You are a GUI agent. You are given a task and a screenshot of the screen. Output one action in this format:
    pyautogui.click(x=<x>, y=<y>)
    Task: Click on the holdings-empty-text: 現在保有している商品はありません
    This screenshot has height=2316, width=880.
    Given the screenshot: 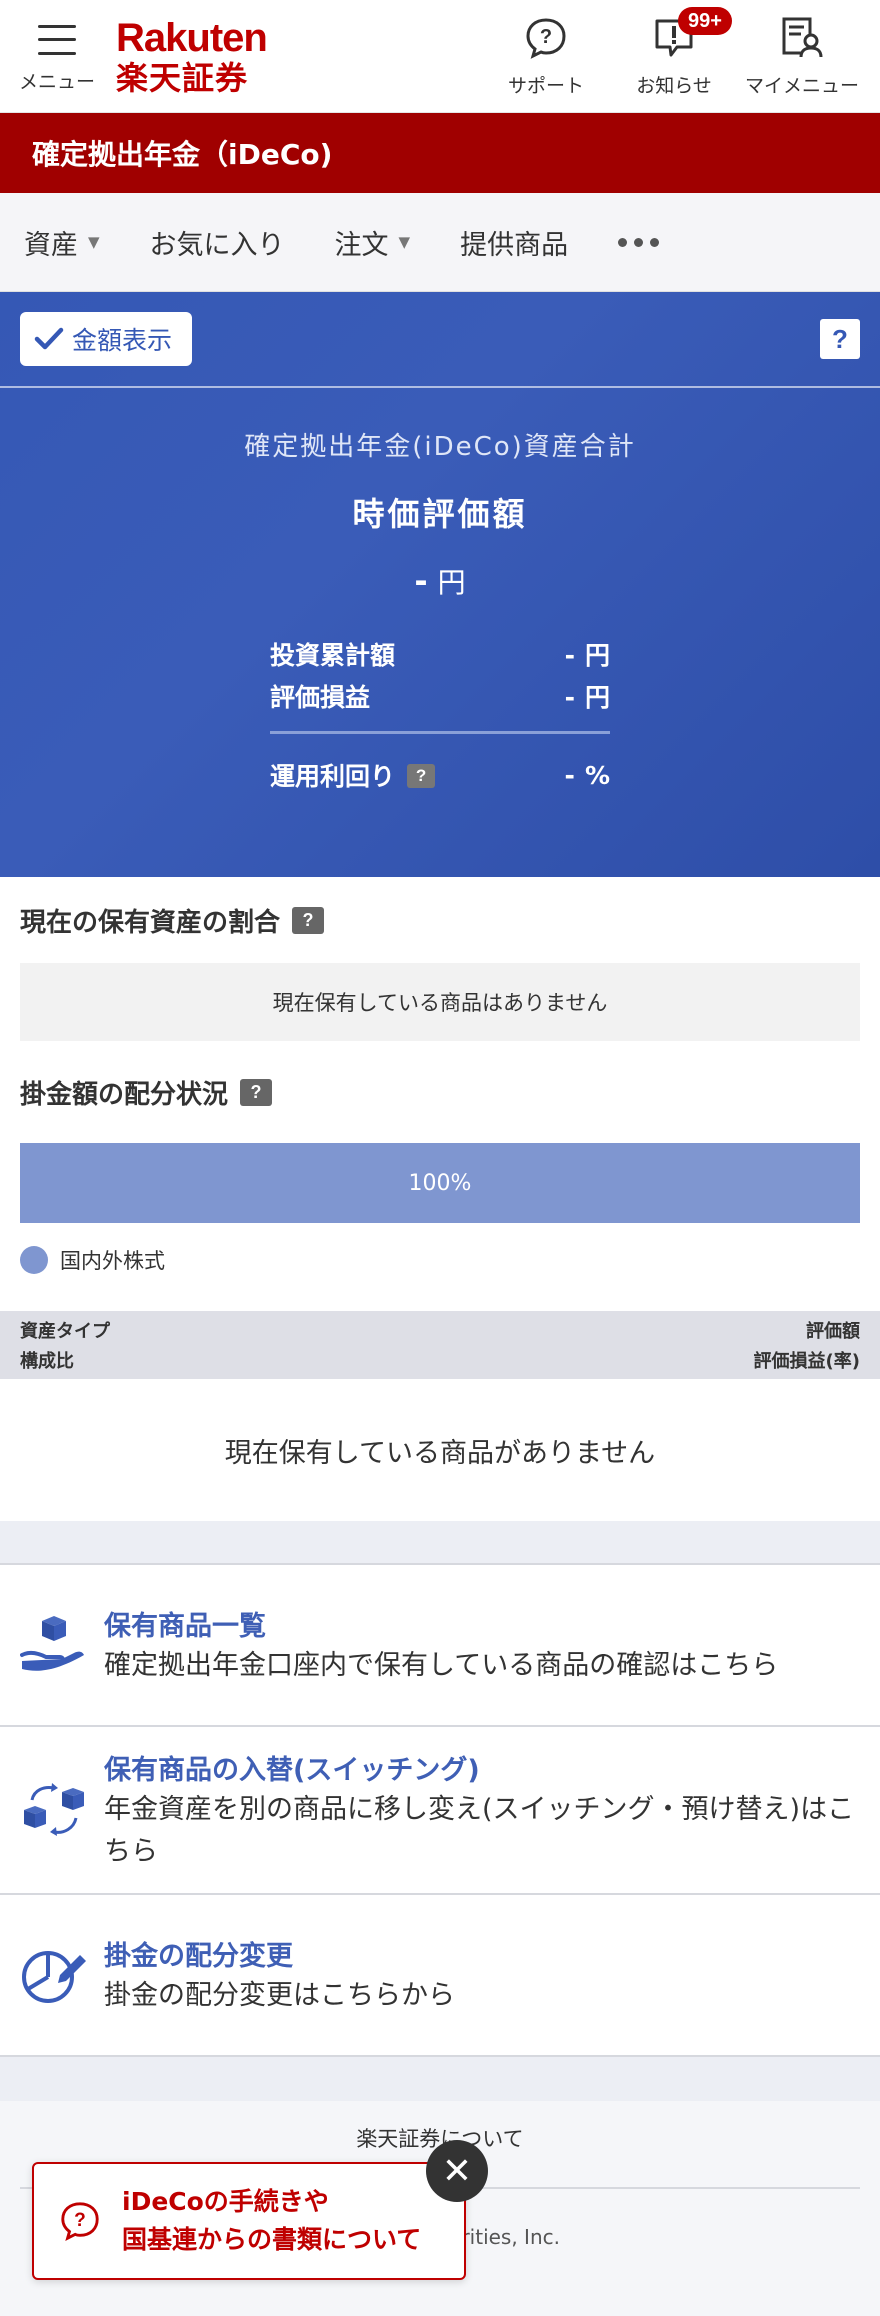 What is the action you would take?
    pyautogui.click(x=440, y=1003)
    